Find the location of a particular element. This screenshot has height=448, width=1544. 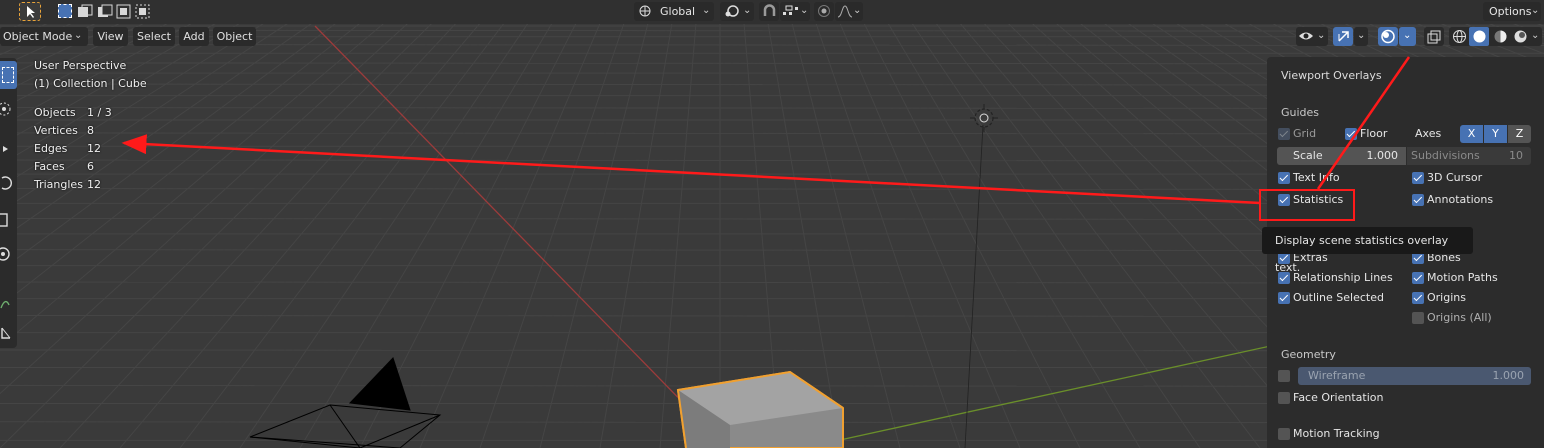

axis-x-toggle: X is located at coordinates (1471, 134).